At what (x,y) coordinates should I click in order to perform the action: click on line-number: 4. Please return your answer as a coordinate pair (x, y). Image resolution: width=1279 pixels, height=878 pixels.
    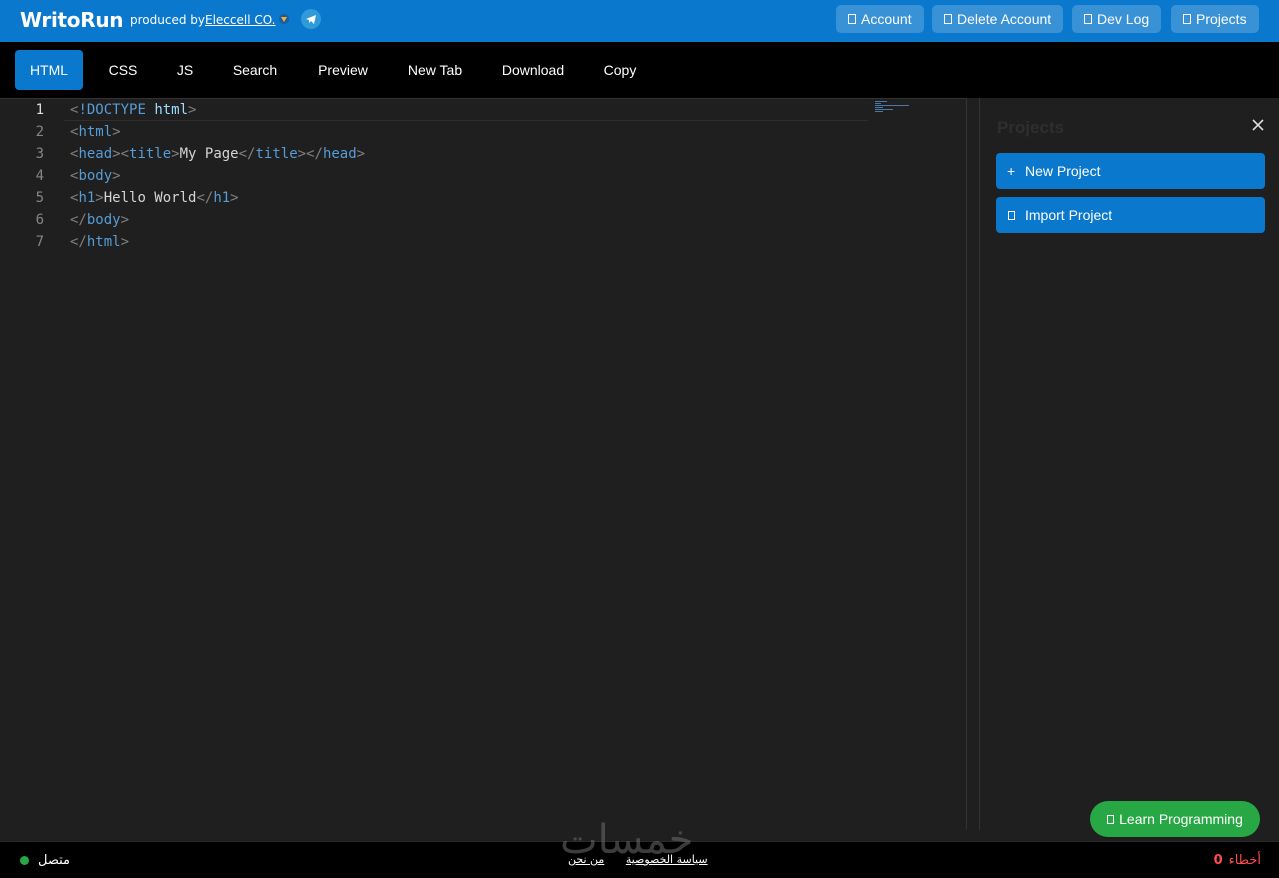
    Looking at the image, I should click on (39, 176).